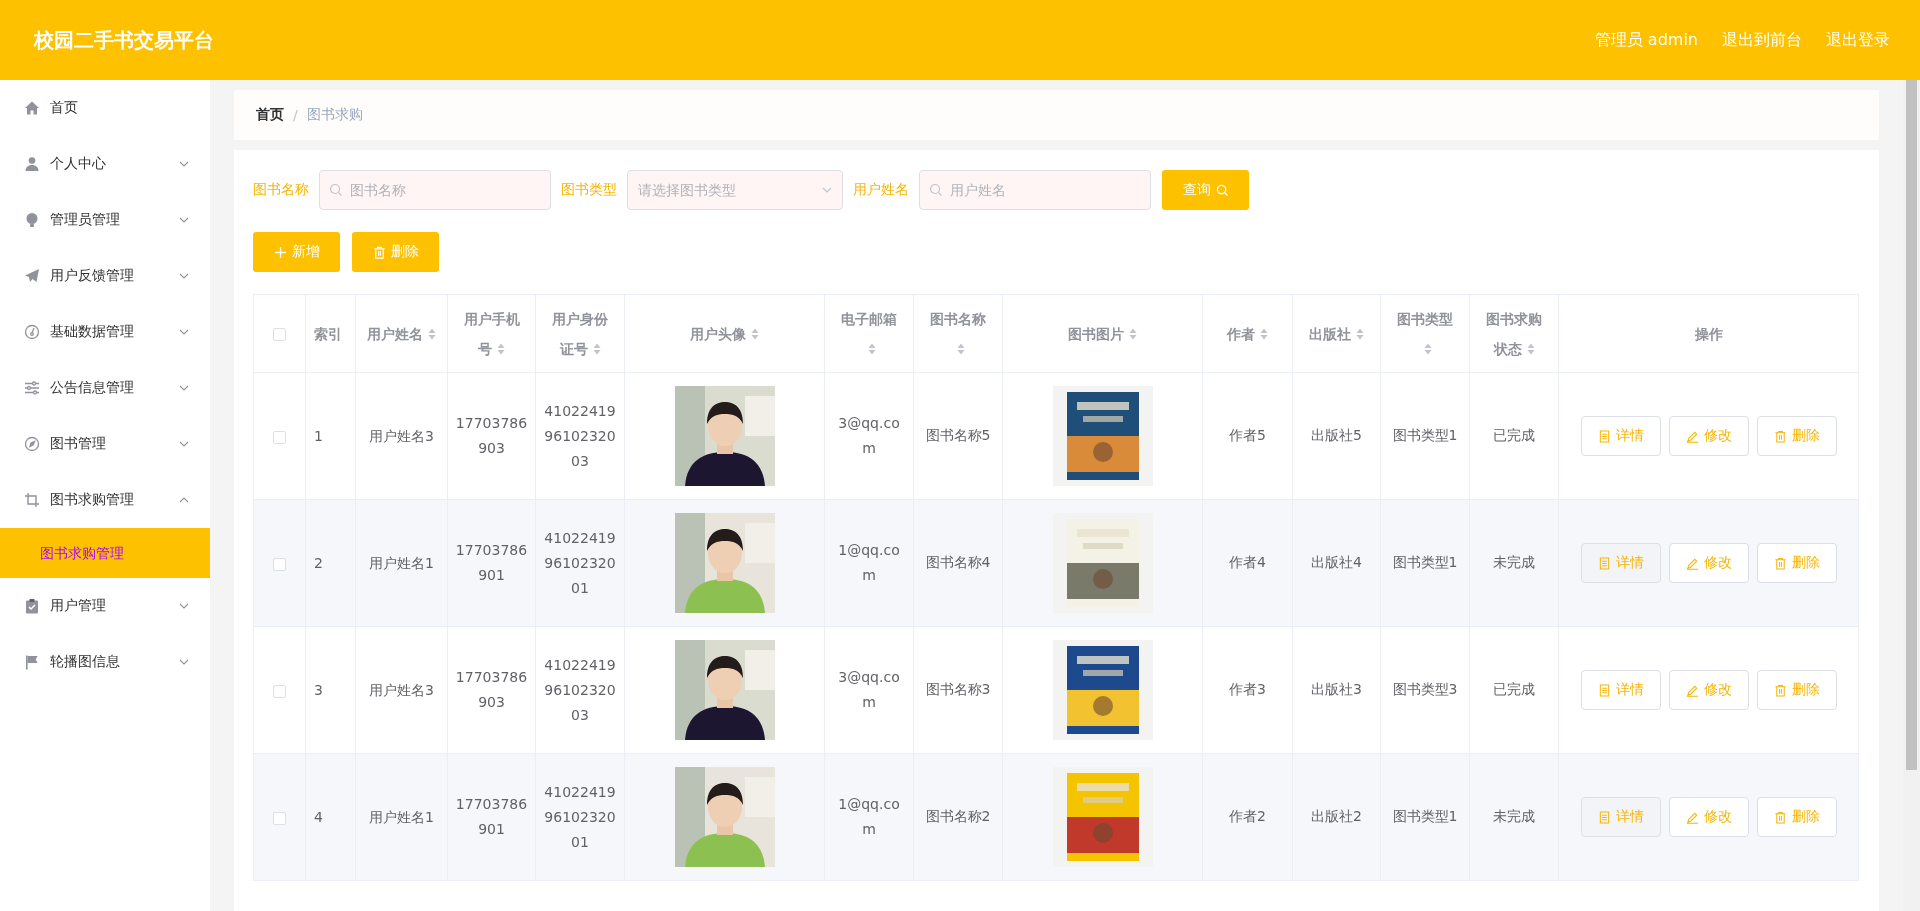 The height and width of the screenshot is (911, 1920). What do you see at coordinates (1247, 333) in the screenshot?
I see `column-header: 作者` at bounding box center [1247, 333].